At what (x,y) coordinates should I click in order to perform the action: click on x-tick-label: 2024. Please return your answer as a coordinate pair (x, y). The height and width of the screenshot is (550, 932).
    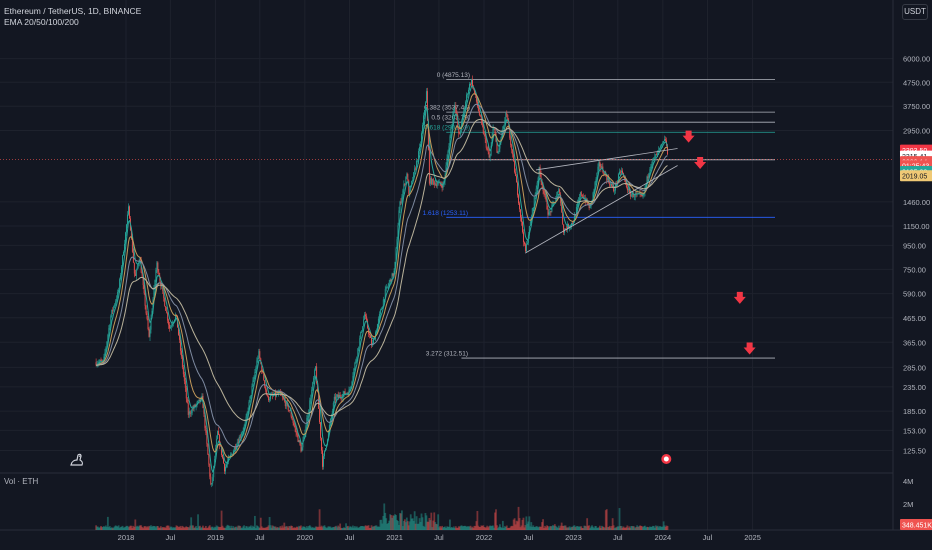
    Looking at the image, I should click on (663, 537).